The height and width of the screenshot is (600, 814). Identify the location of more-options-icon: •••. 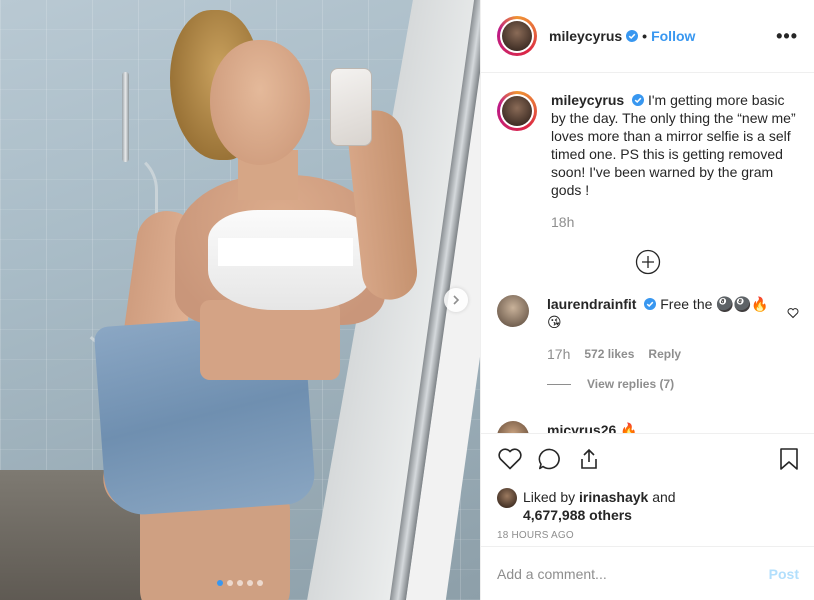
(787, 36).